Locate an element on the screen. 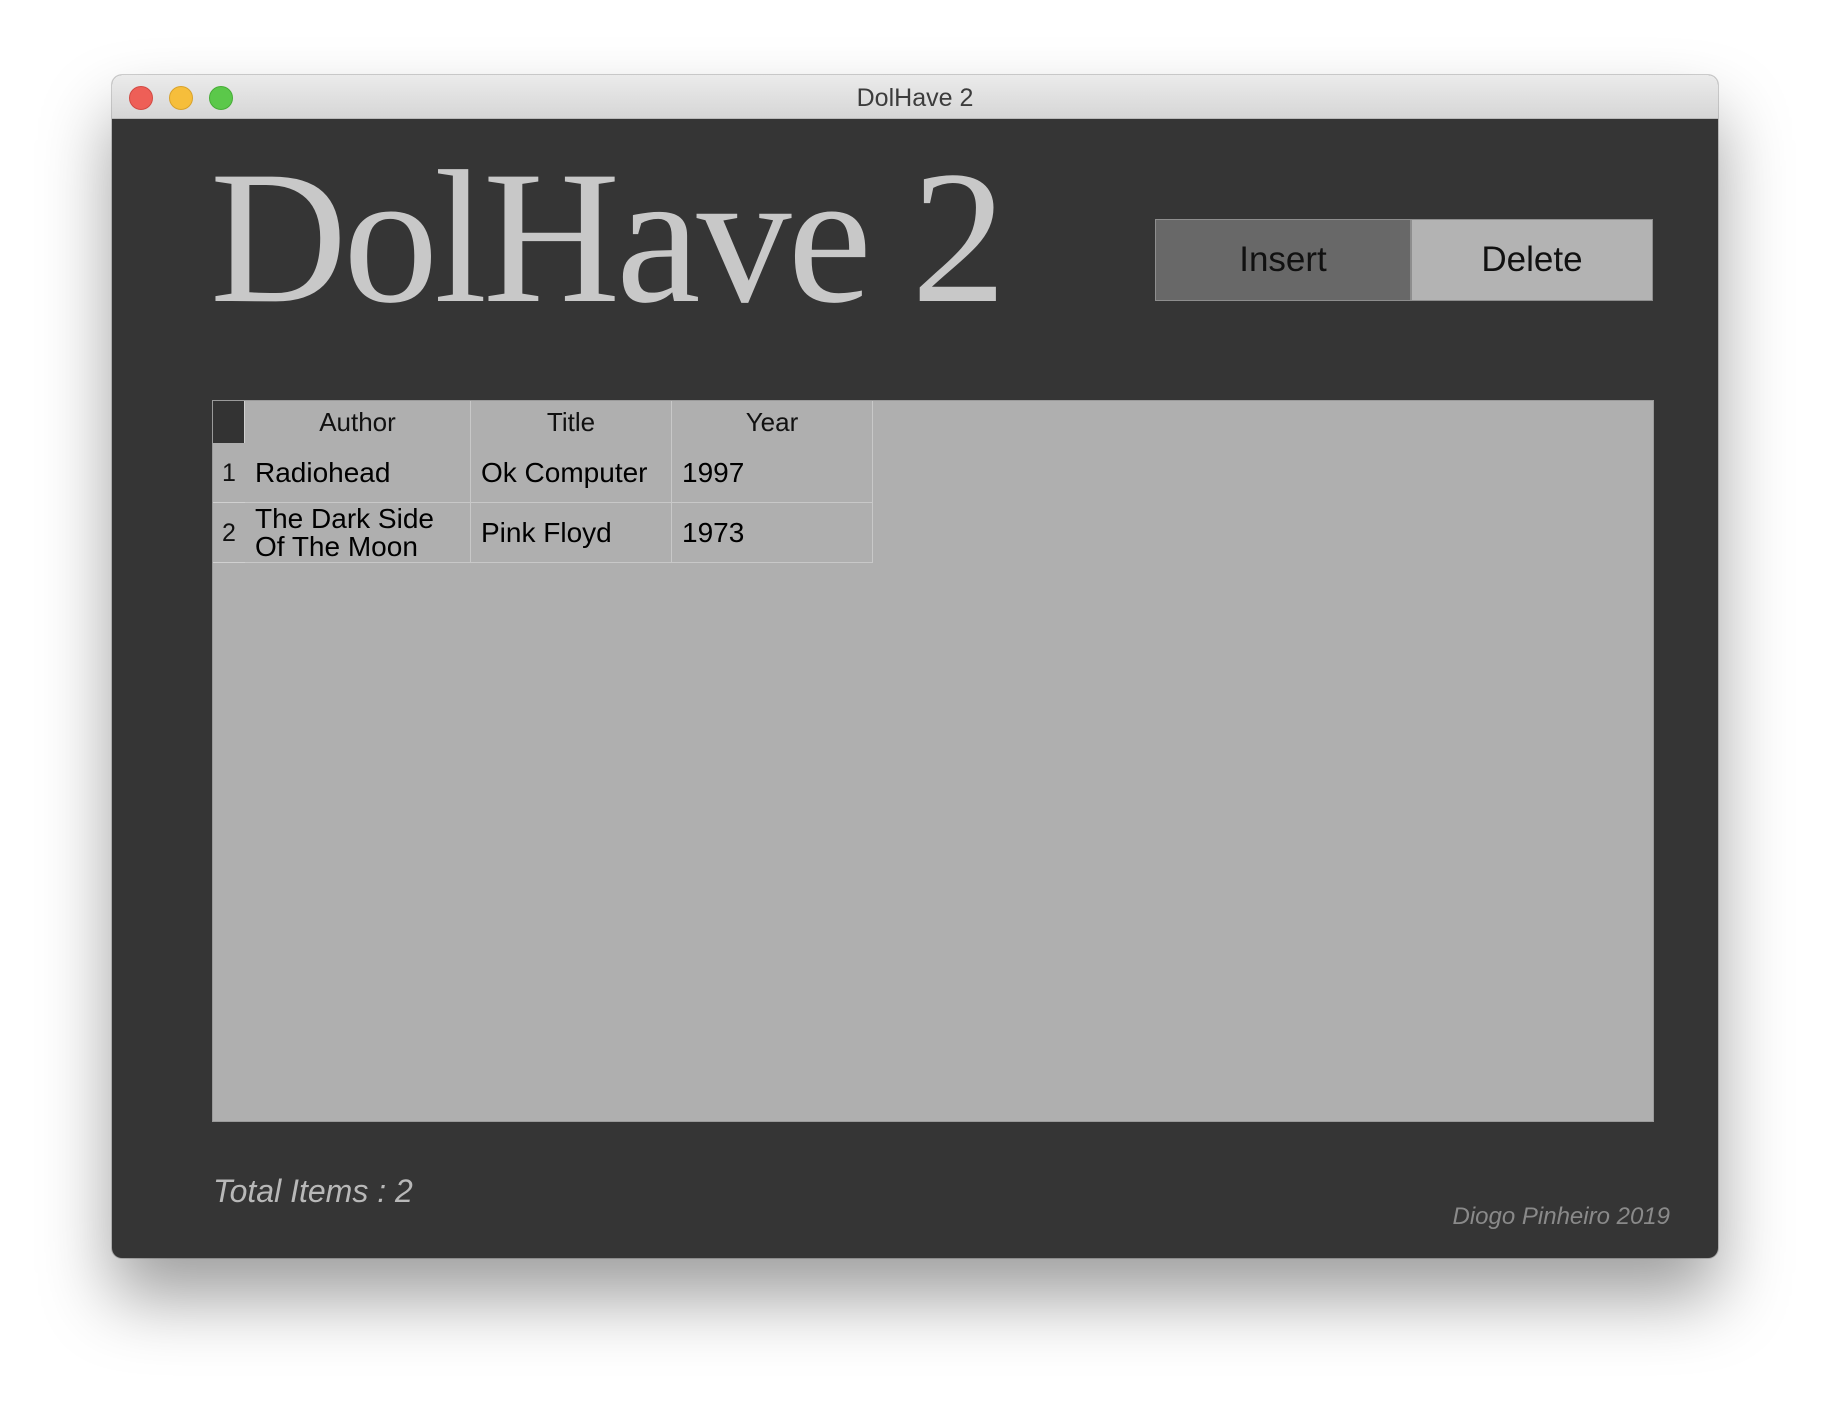 The width and height of the screenshot is (1830, 1408). window-title: DolHave 2 is located at coordinates (915, 98).